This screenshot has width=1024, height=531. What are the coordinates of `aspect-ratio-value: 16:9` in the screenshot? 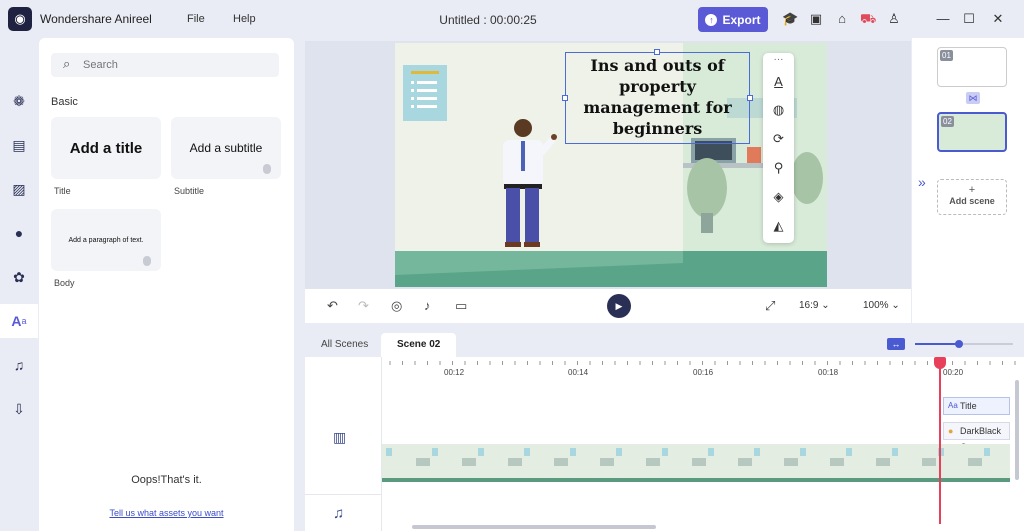 It's located at (809, 305).